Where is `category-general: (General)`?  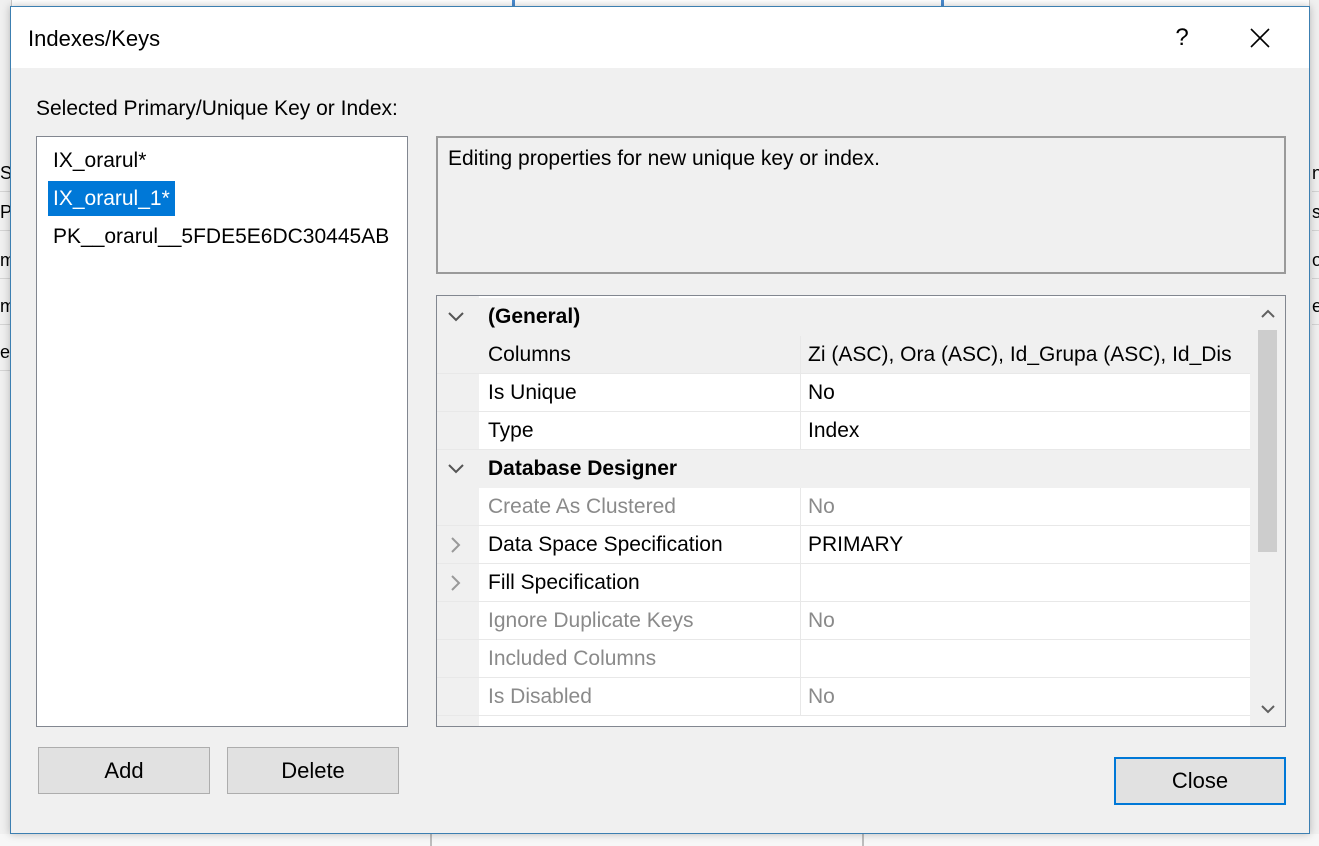
category-general: (General) is located at coordinates (843, 317).